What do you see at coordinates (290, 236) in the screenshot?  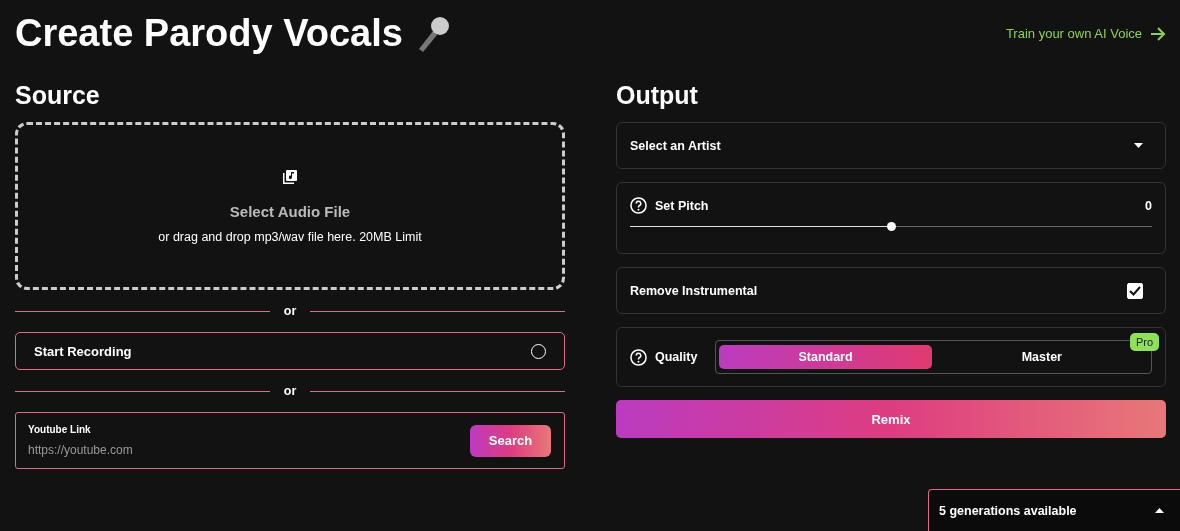 I see `dropzone-hint: or drag and drop mp3/wav file here. 20MB Limit` at bounding box center [290, 236].